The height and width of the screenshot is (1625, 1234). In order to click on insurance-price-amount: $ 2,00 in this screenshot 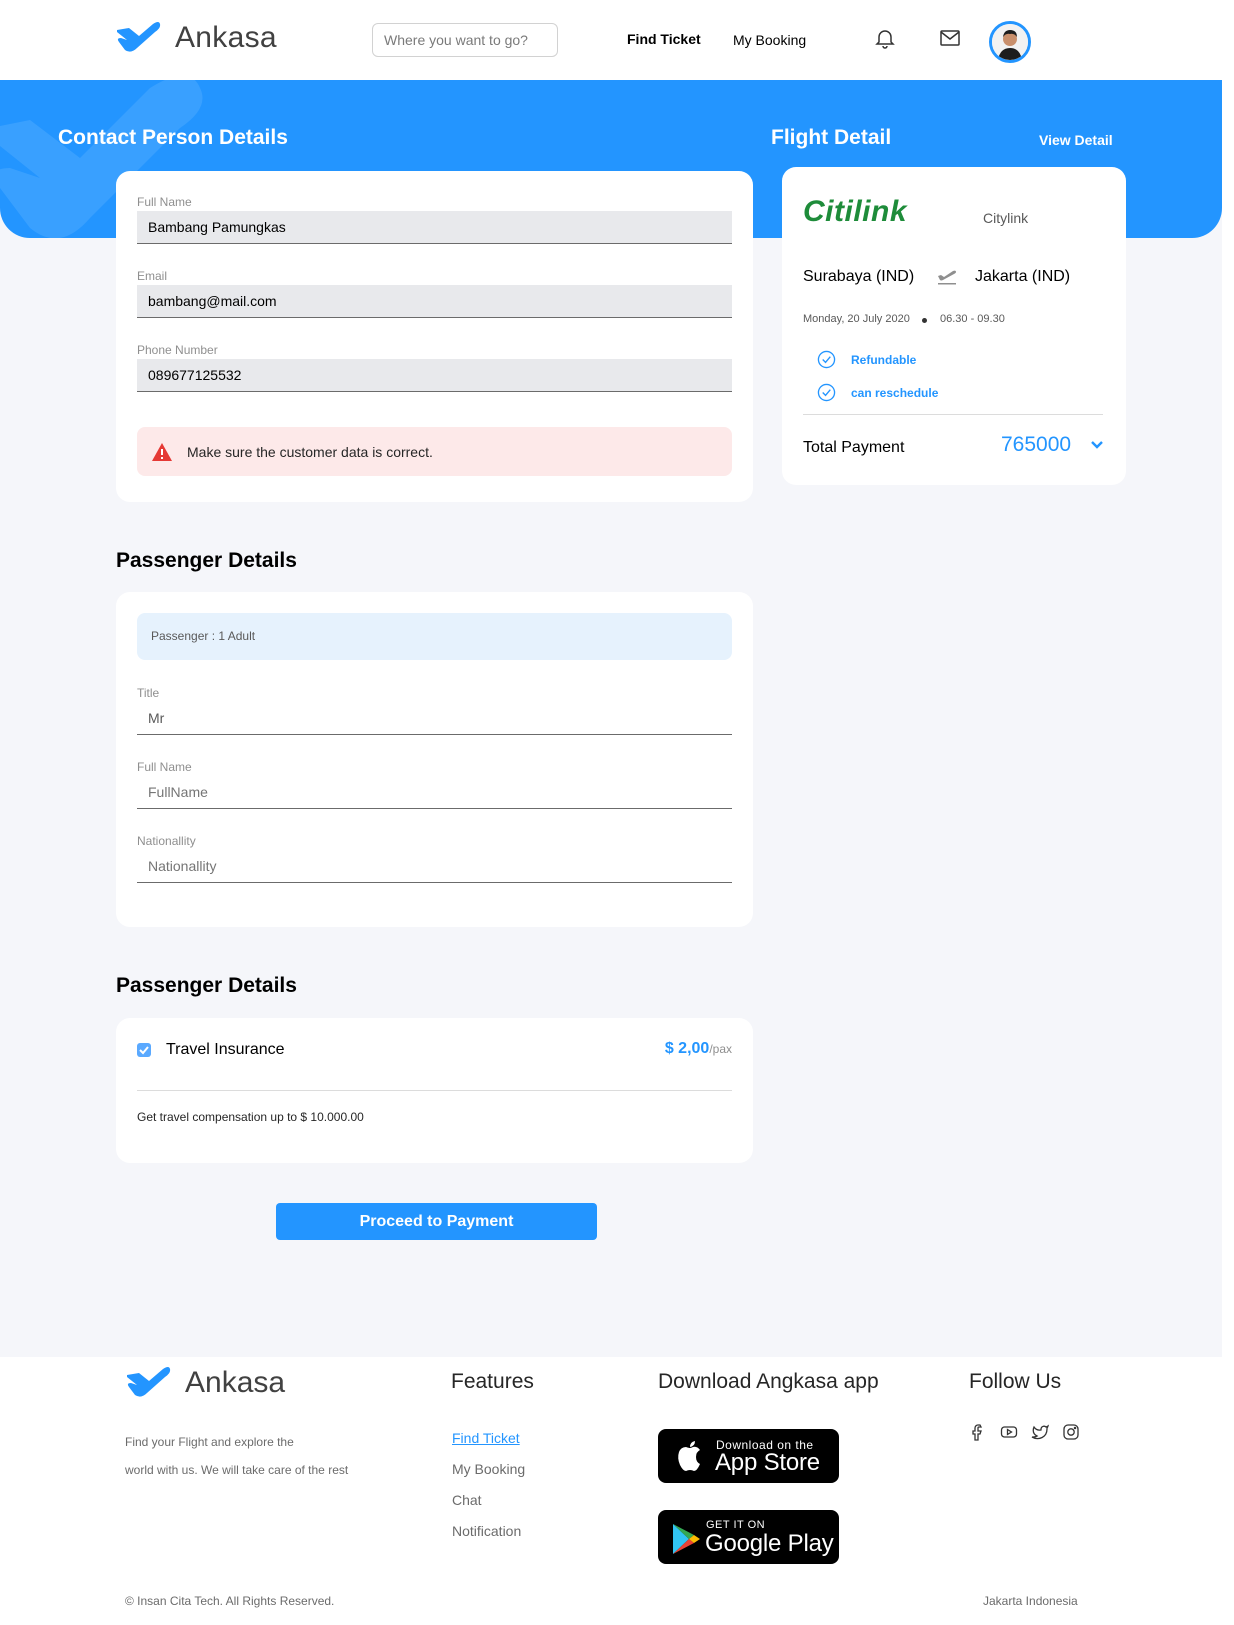, I will do `click(687, 1048)`.